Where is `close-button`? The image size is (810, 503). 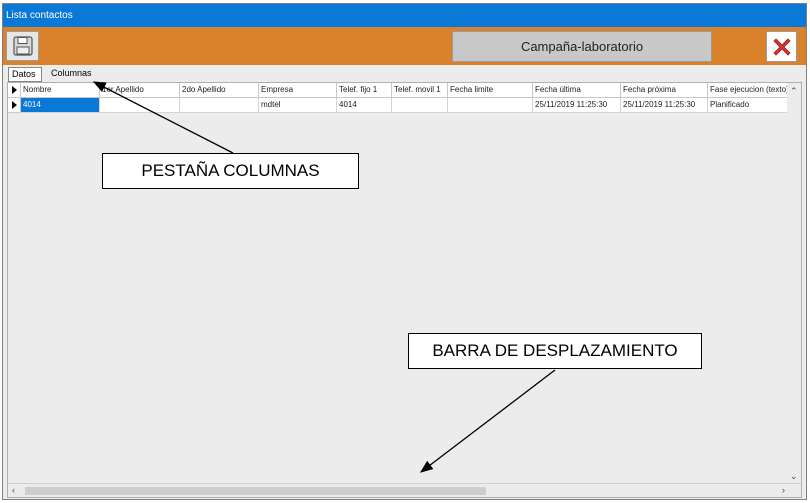 close-button is located at coordinates (781, 46).